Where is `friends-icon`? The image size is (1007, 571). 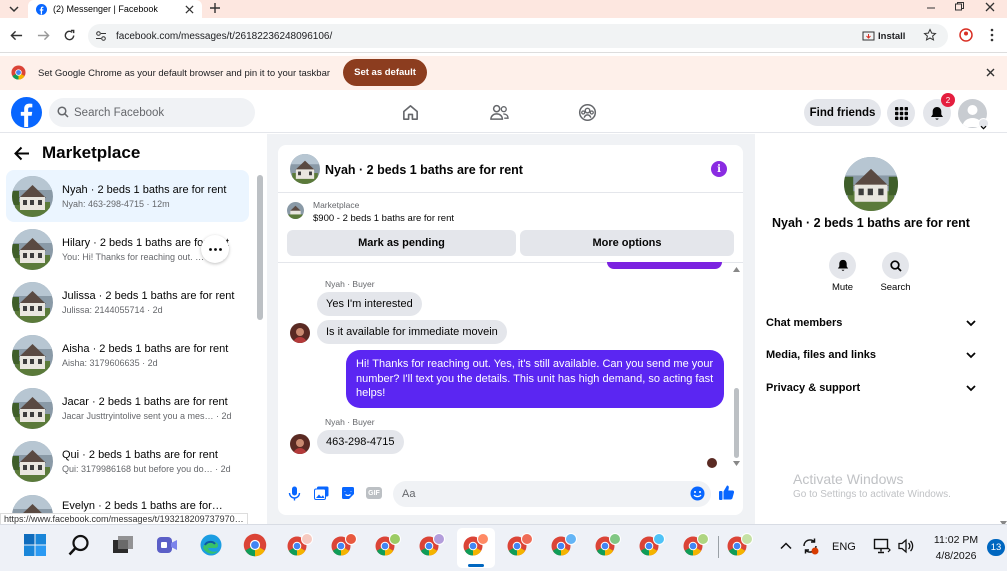 friends-icon is located at coordinates (499, 112).